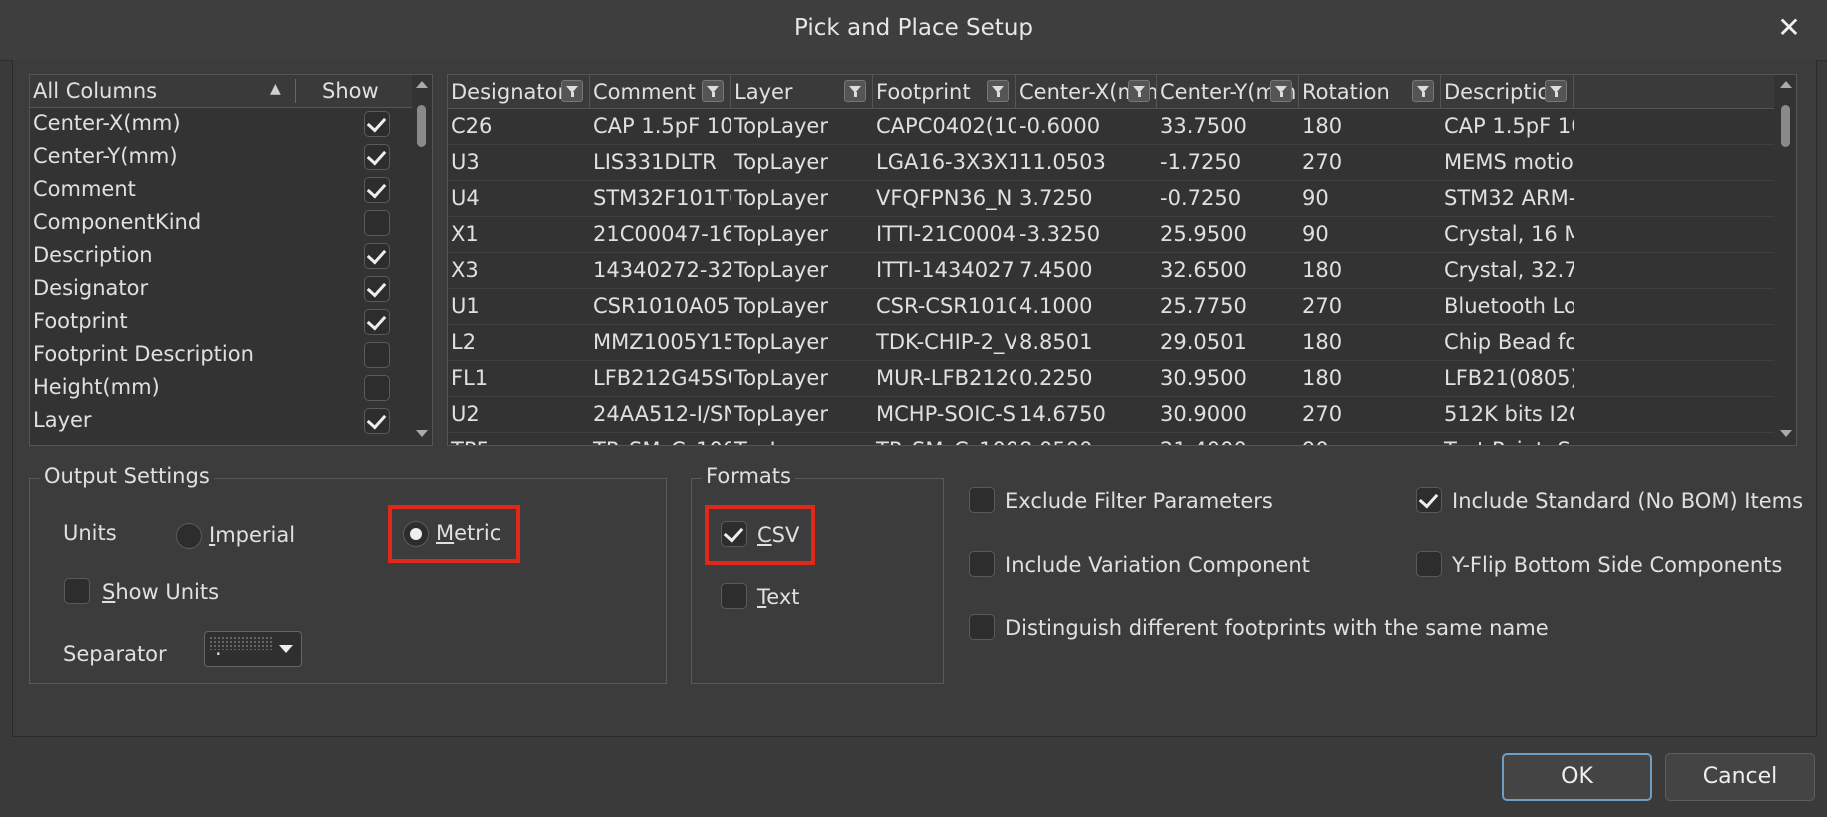 The width and height of the screenshot is (1827, 817). Describe the element at coordinates (1086, 439) in the screenshot. I see `table-cell: 8.0500` at that location.